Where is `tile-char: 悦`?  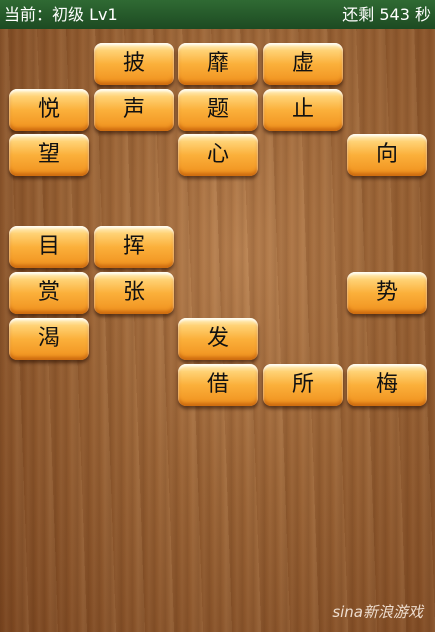 tile-char: 悦 is located at coordinates (49, 110).